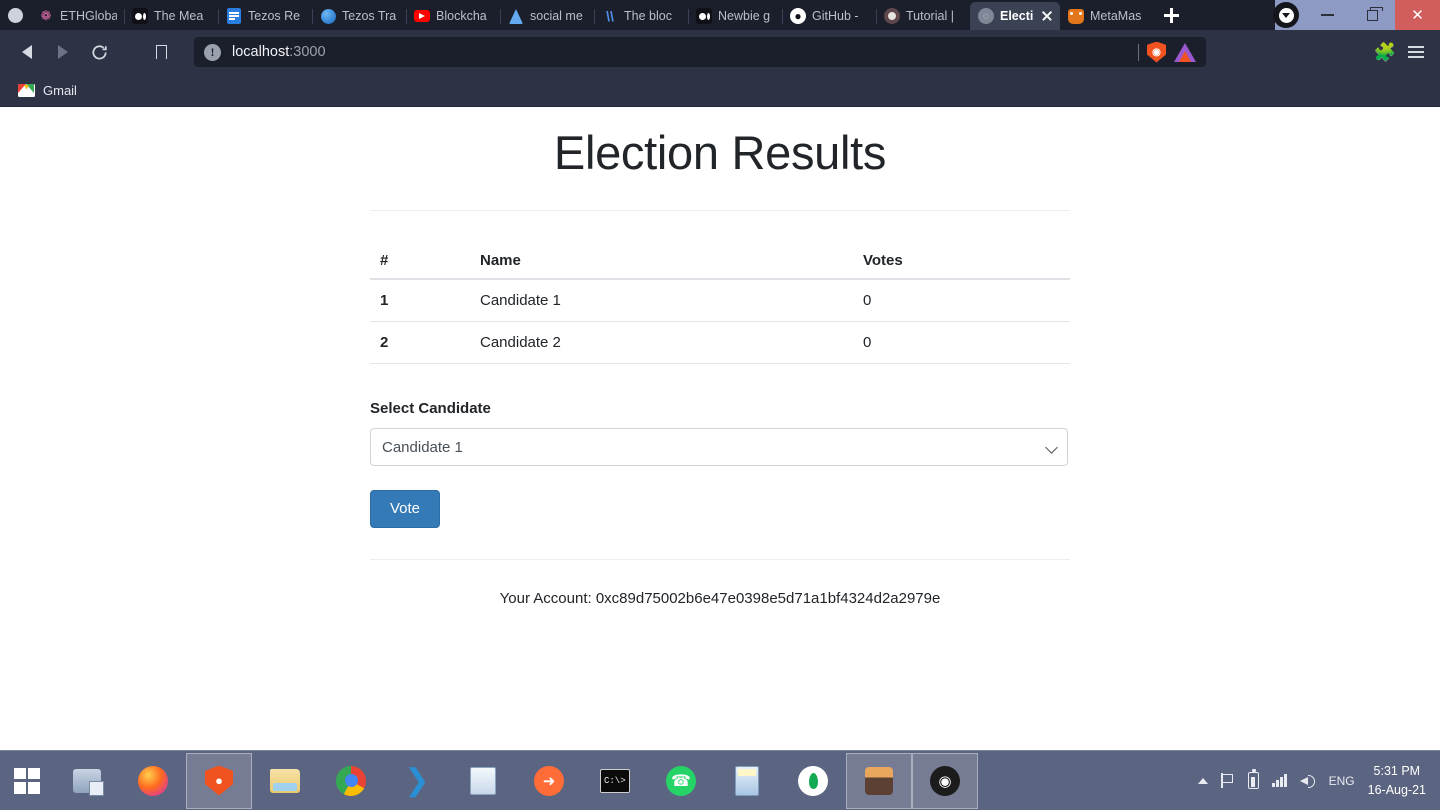 The height and width of the screenshot is (811, 1440). Describe the element at coordinates (798, 16) in the screenshot. I see `github-icon: ●` at that location.